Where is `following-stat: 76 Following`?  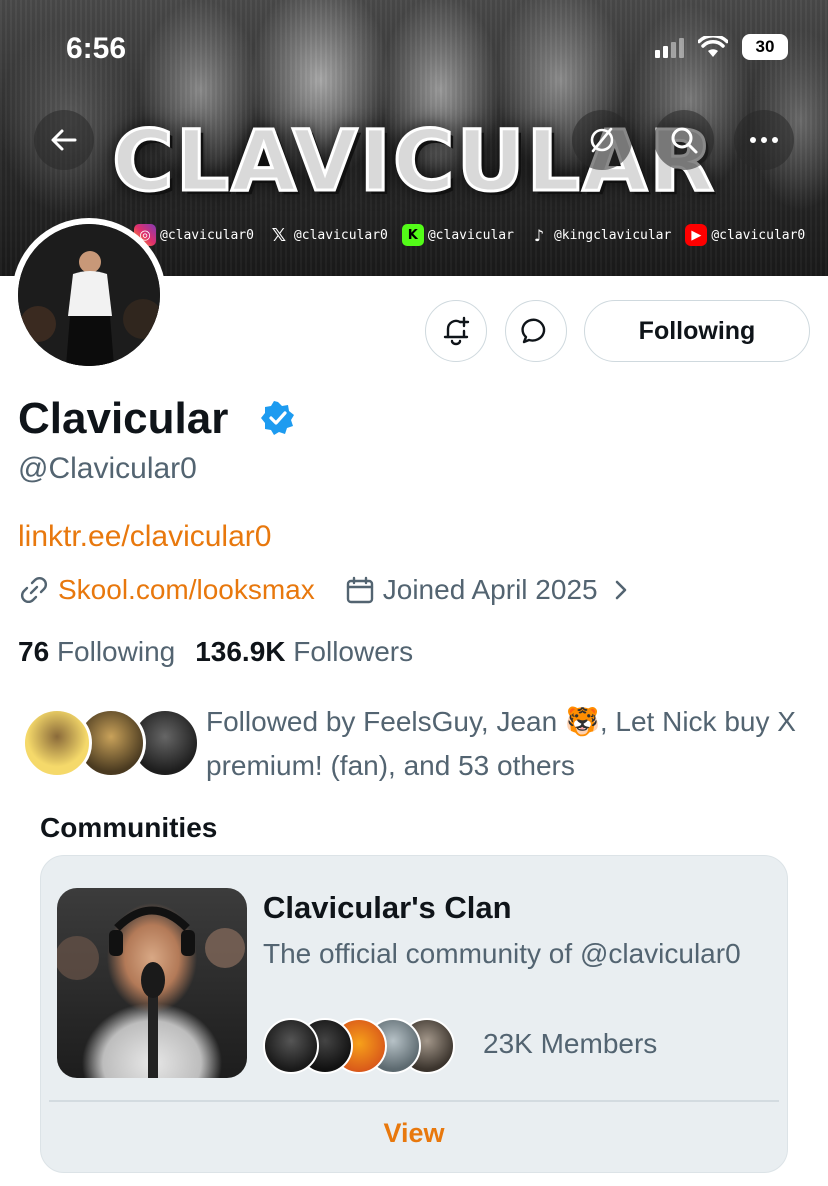
following-stat: 76 Following is located at coordinates (96, 652).